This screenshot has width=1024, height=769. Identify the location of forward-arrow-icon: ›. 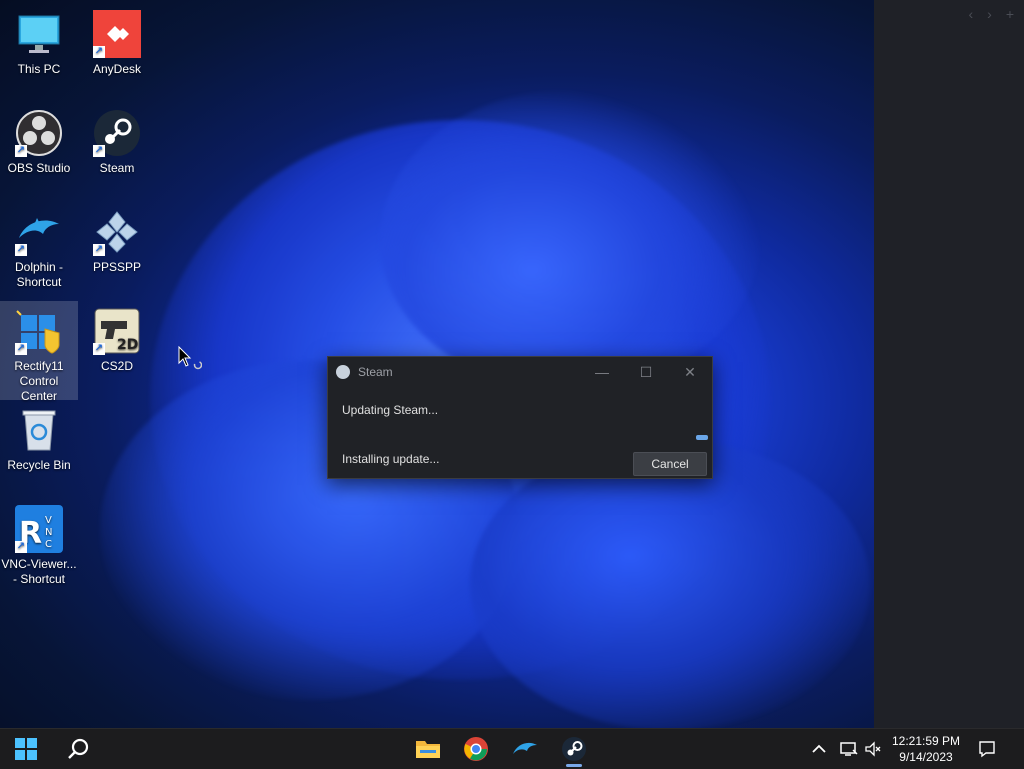
(989, 14).